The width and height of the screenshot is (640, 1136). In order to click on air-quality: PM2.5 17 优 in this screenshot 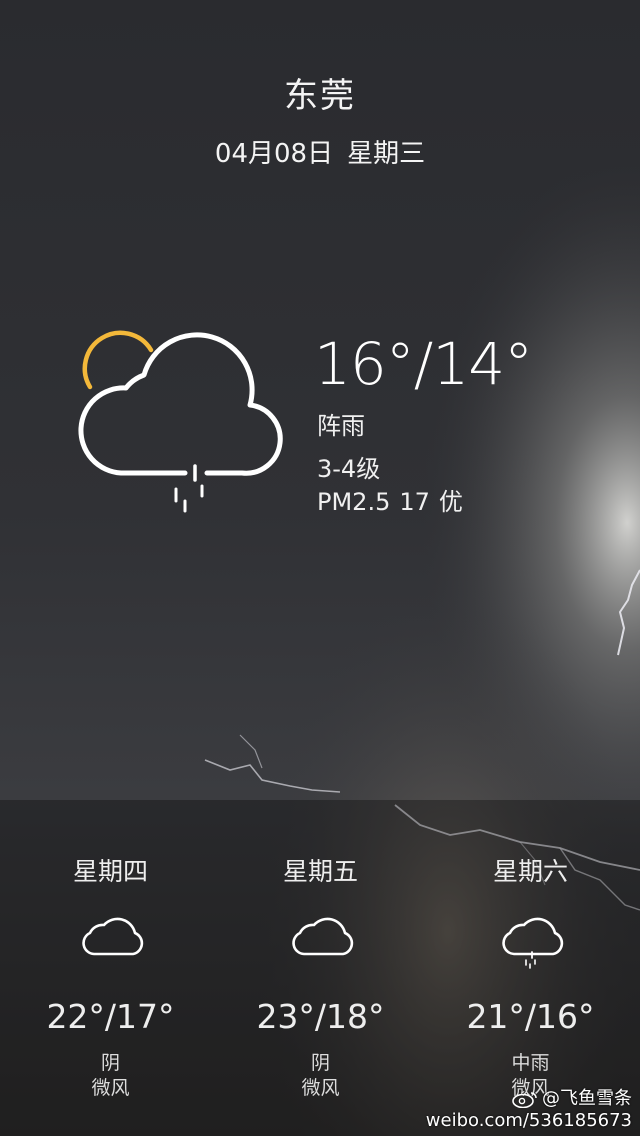, I will do `click(390, 499)`.